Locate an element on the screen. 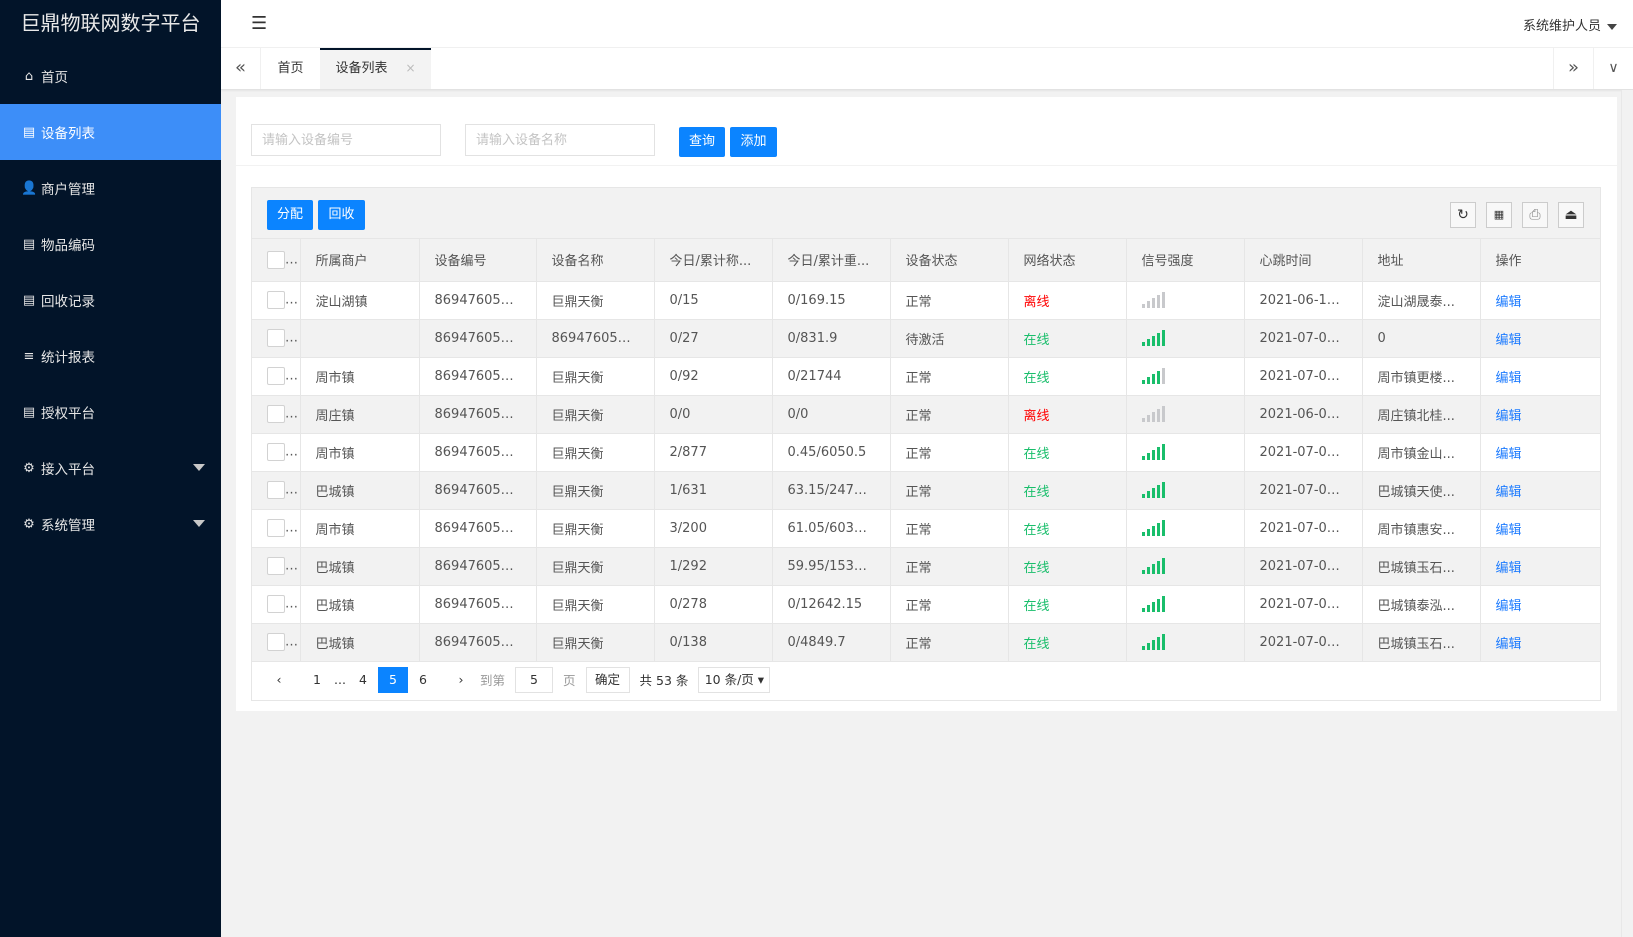 The image size is (1633, 937). sidebar-item: ▤ 设备列表 is located at coordinates (110, 132).